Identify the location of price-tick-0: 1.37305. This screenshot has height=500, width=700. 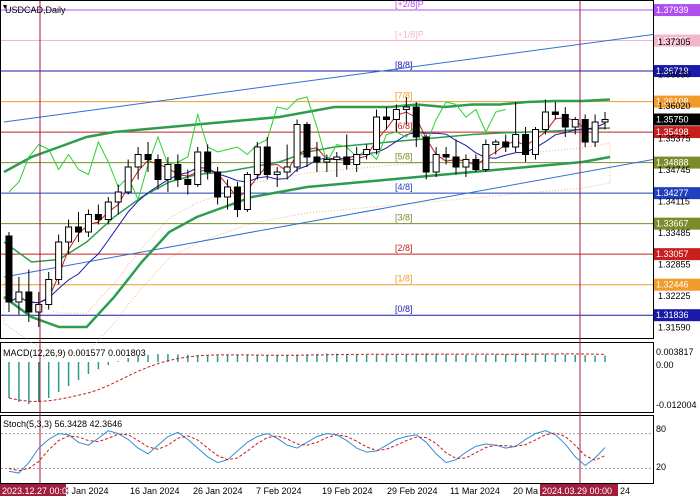
(674, 42).